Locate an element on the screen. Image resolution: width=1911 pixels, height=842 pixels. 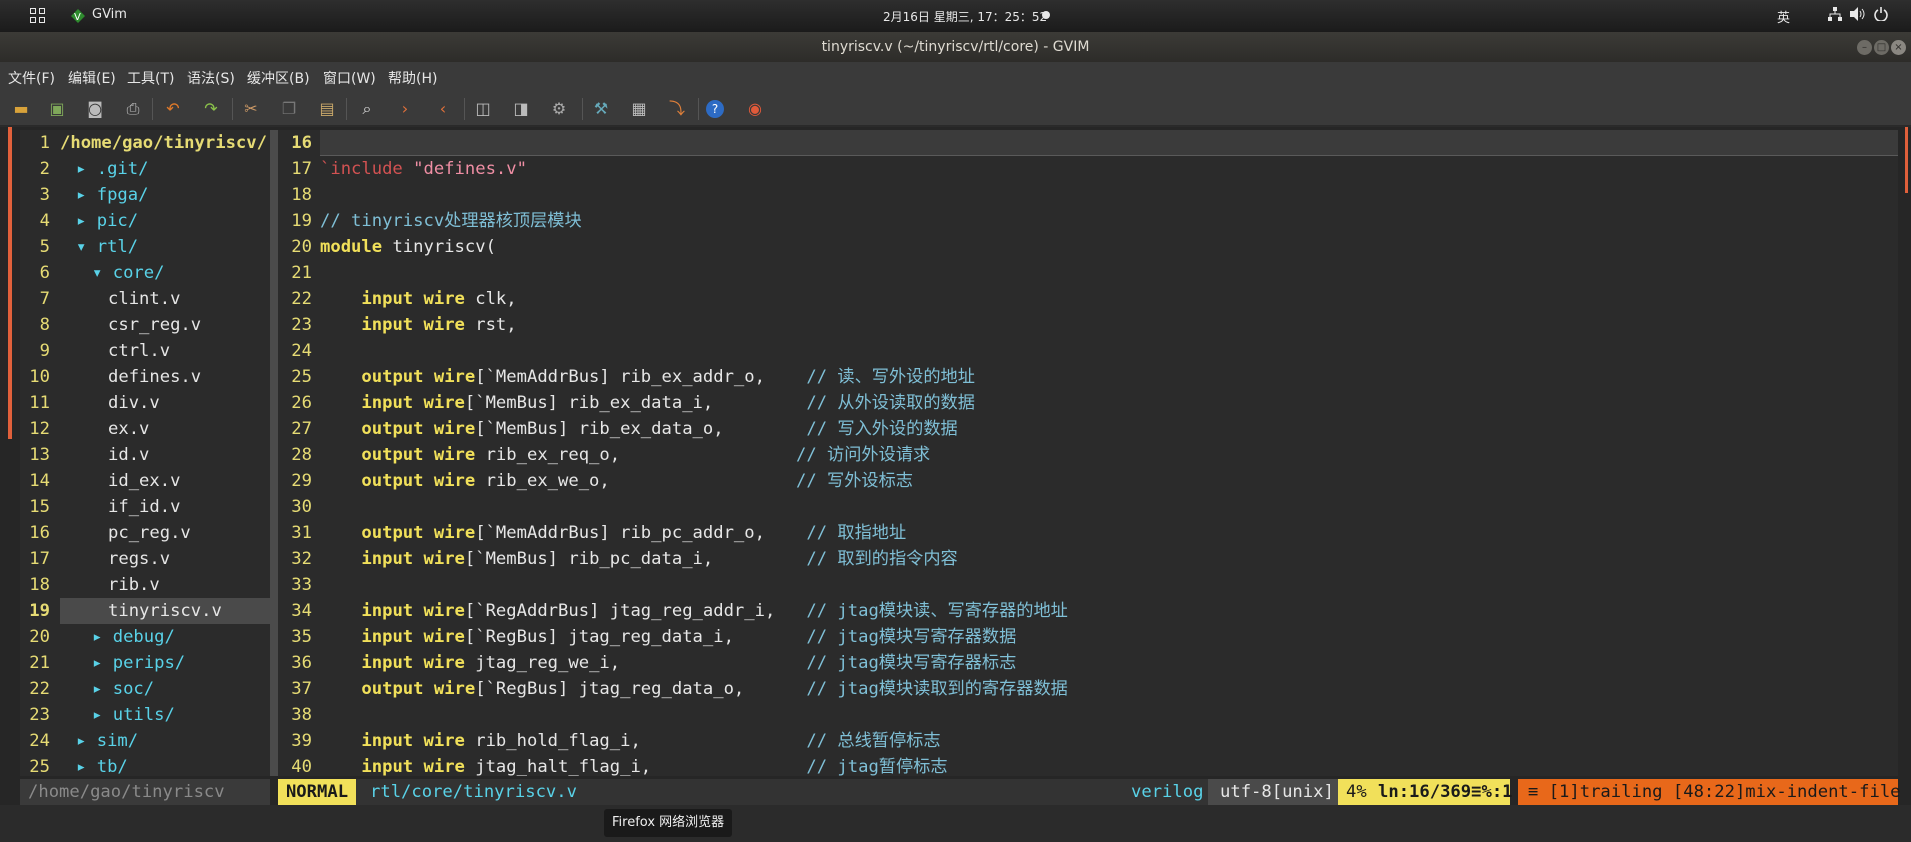
tree-file-item: rib.v is located at coordinates (134, 585).